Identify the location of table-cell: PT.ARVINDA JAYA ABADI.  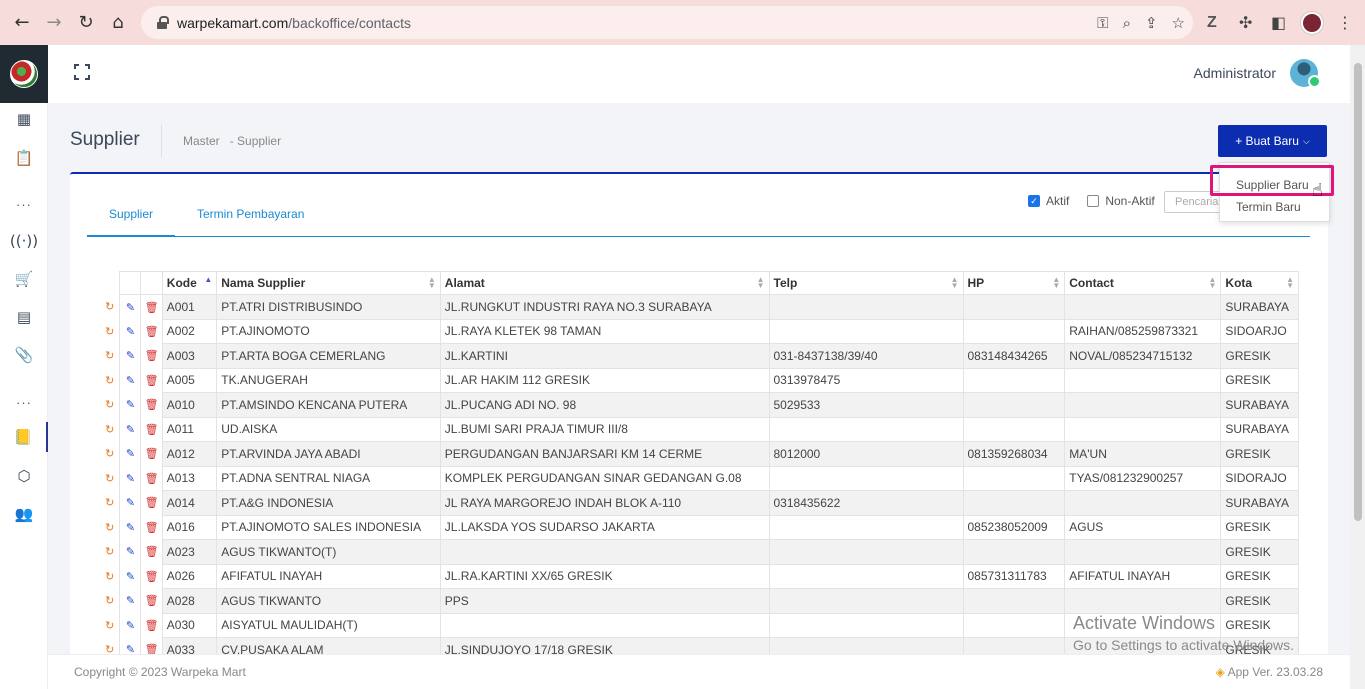
(328, 454).